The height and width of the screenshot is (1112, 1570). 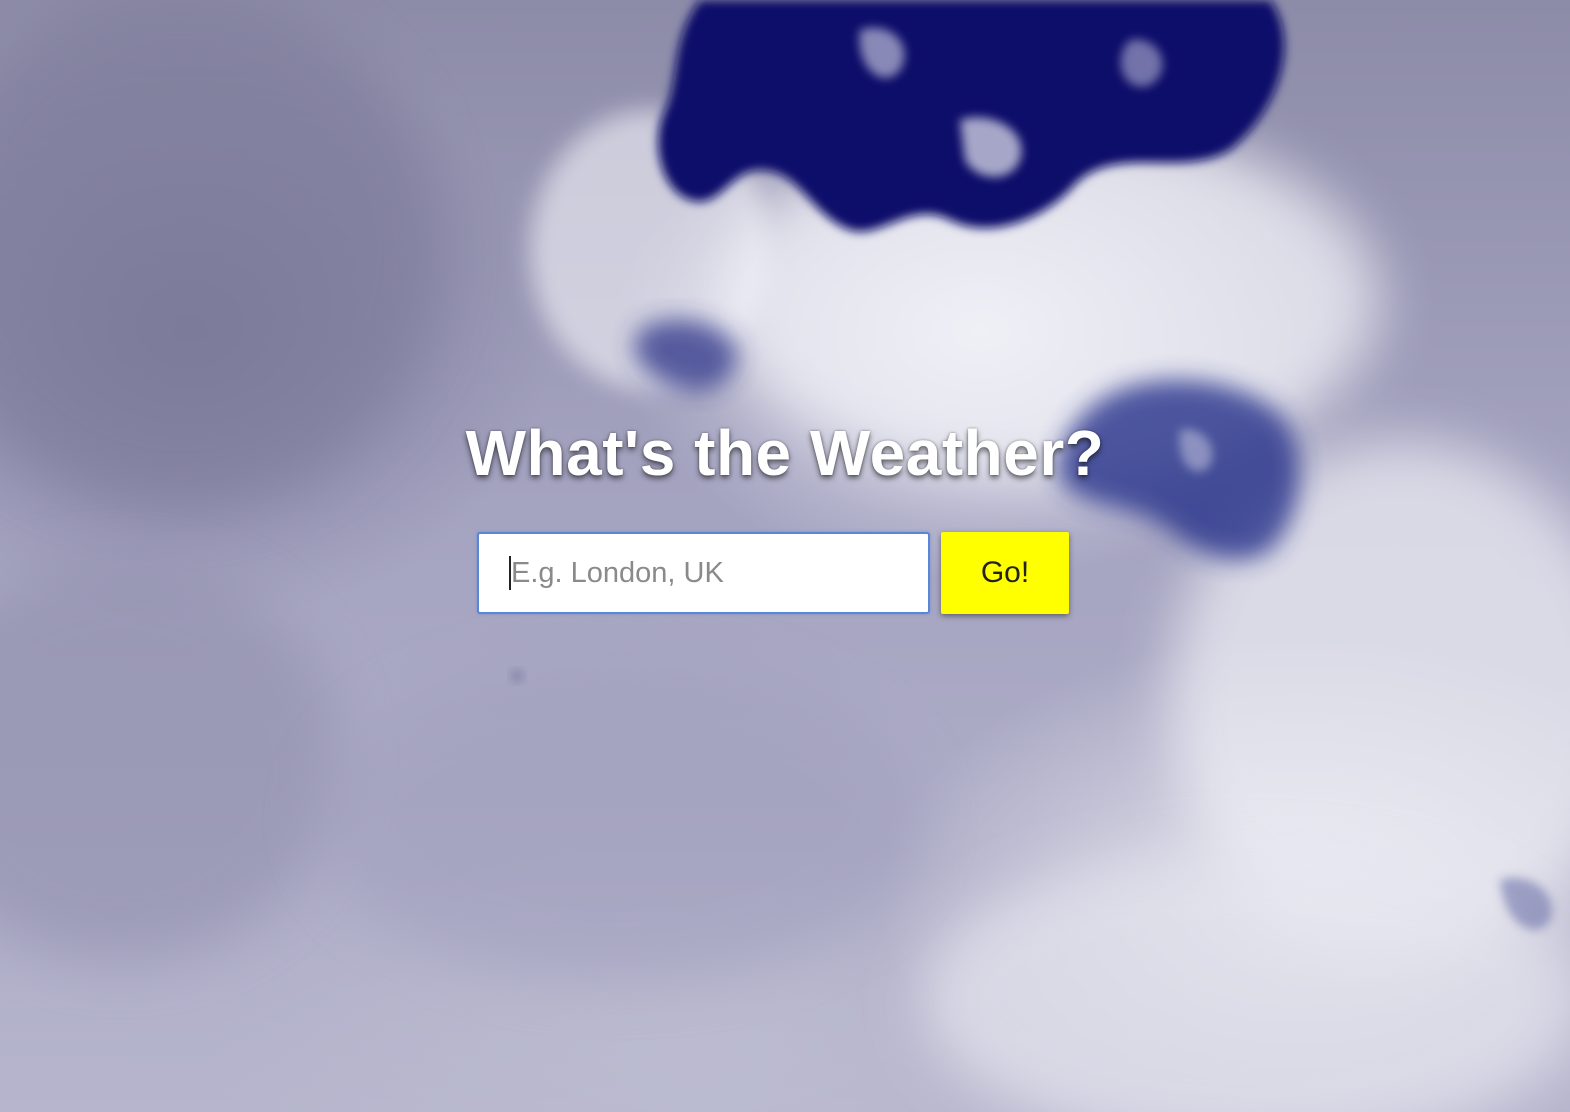 I want to click on title-container: What's the Weather?, so click(x=785, y=453).